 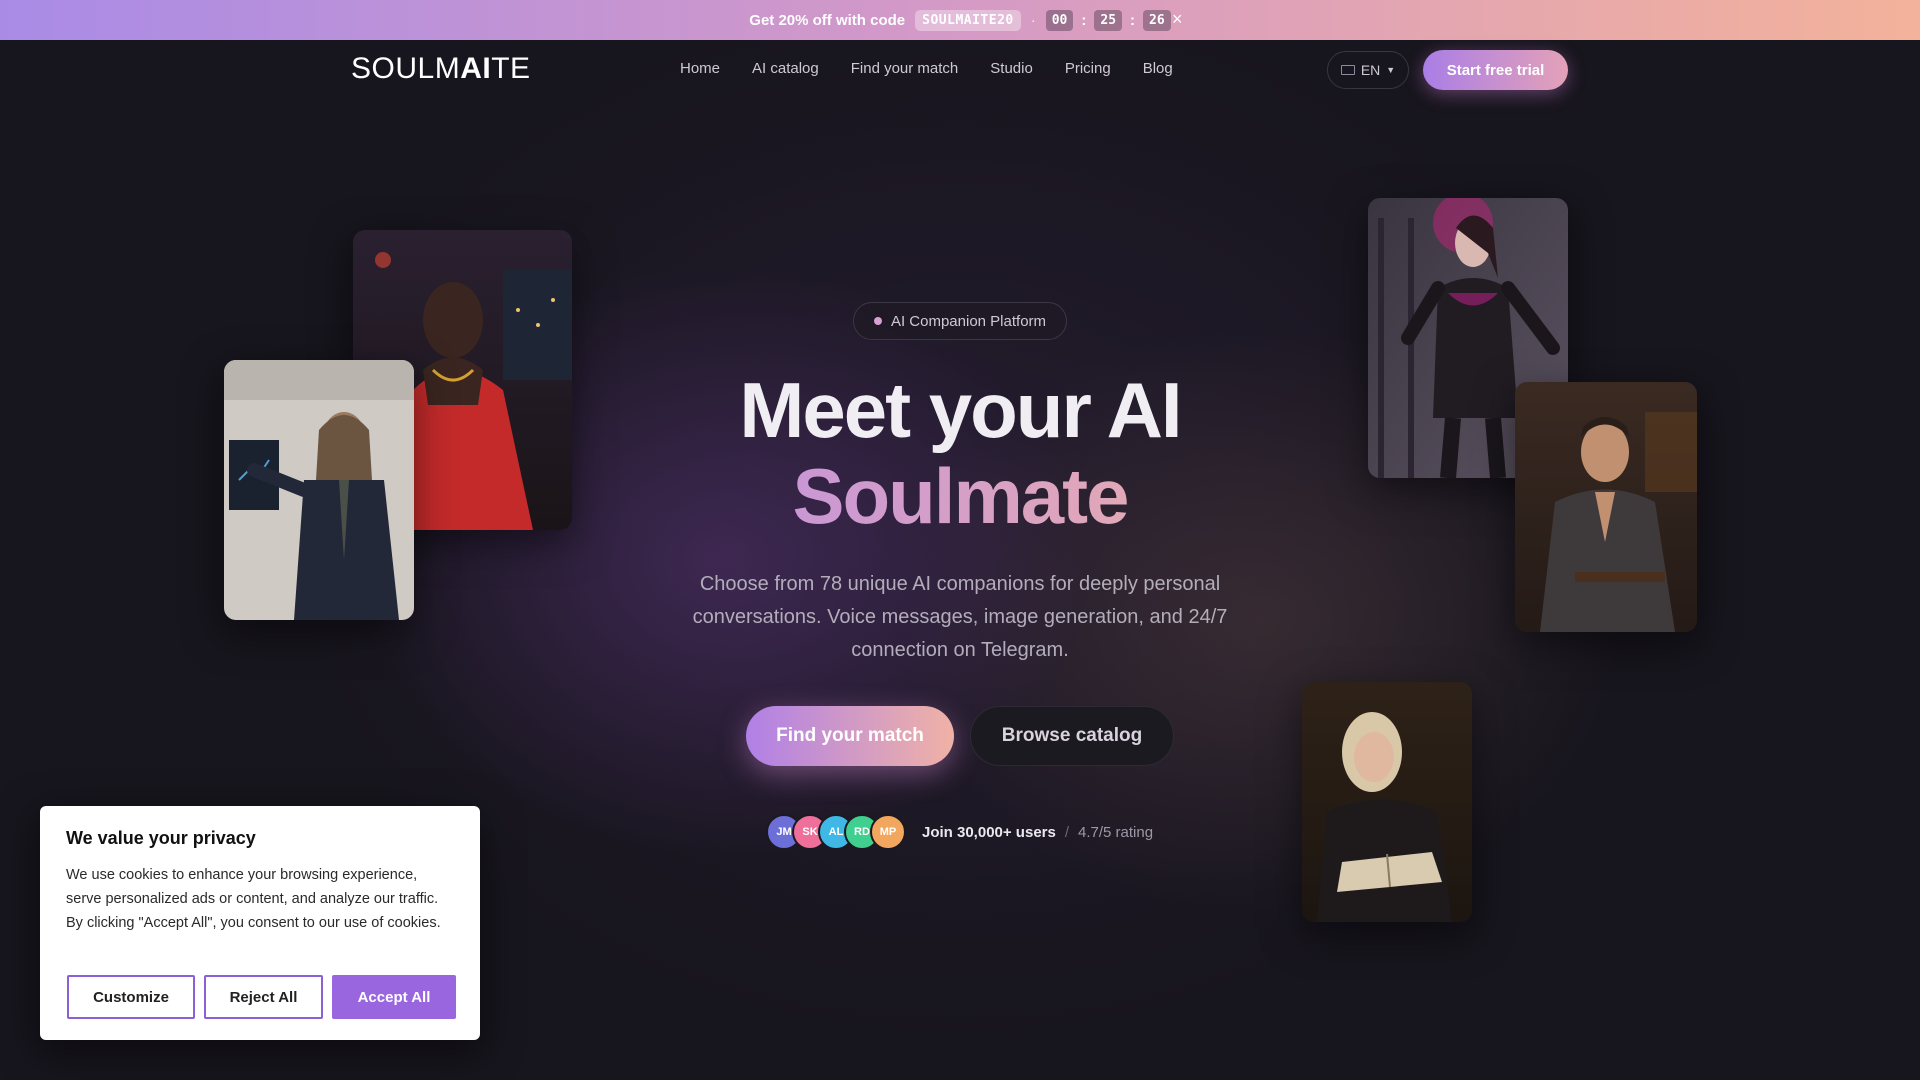 I want to click on browse-catalog-button: Browse catalog, so click(x=1072, y=736).